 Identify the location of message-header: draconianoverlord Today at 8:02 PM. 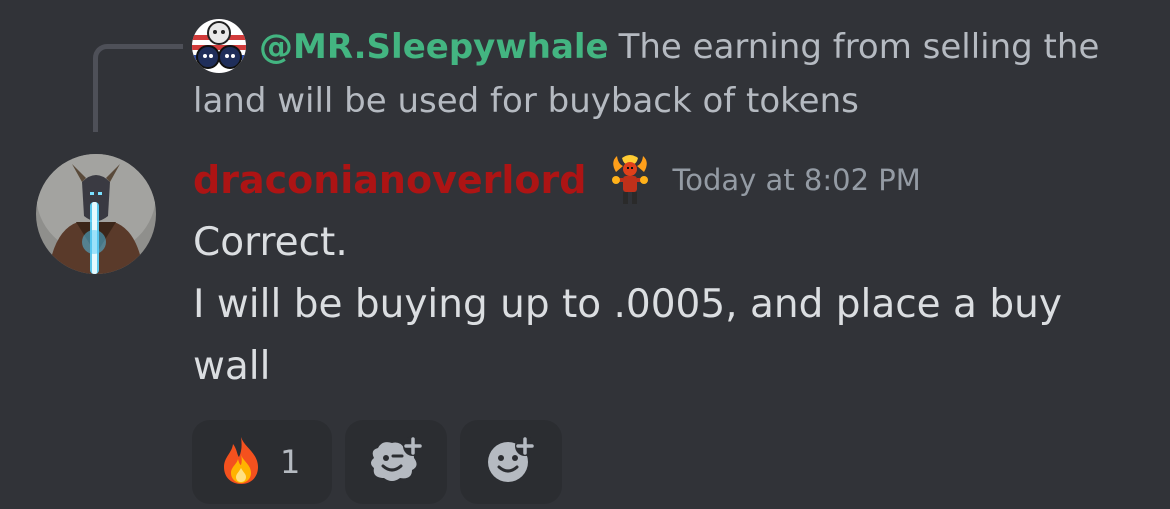
(557, 180).